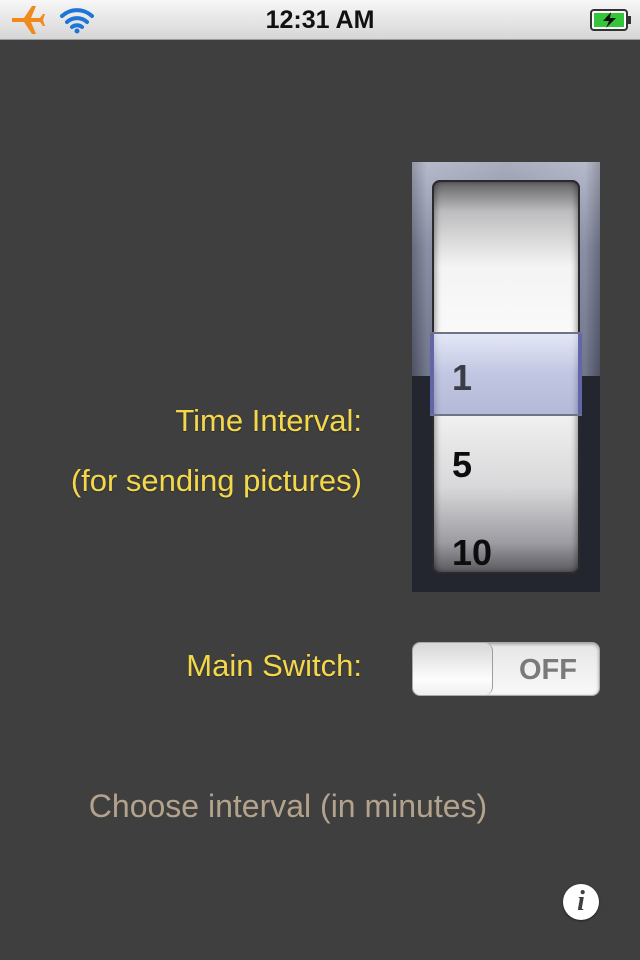 Image resolution: width=640 pixels, height=960 pixels. I want to click on switch-state-label: OFF, so click(548, 670).